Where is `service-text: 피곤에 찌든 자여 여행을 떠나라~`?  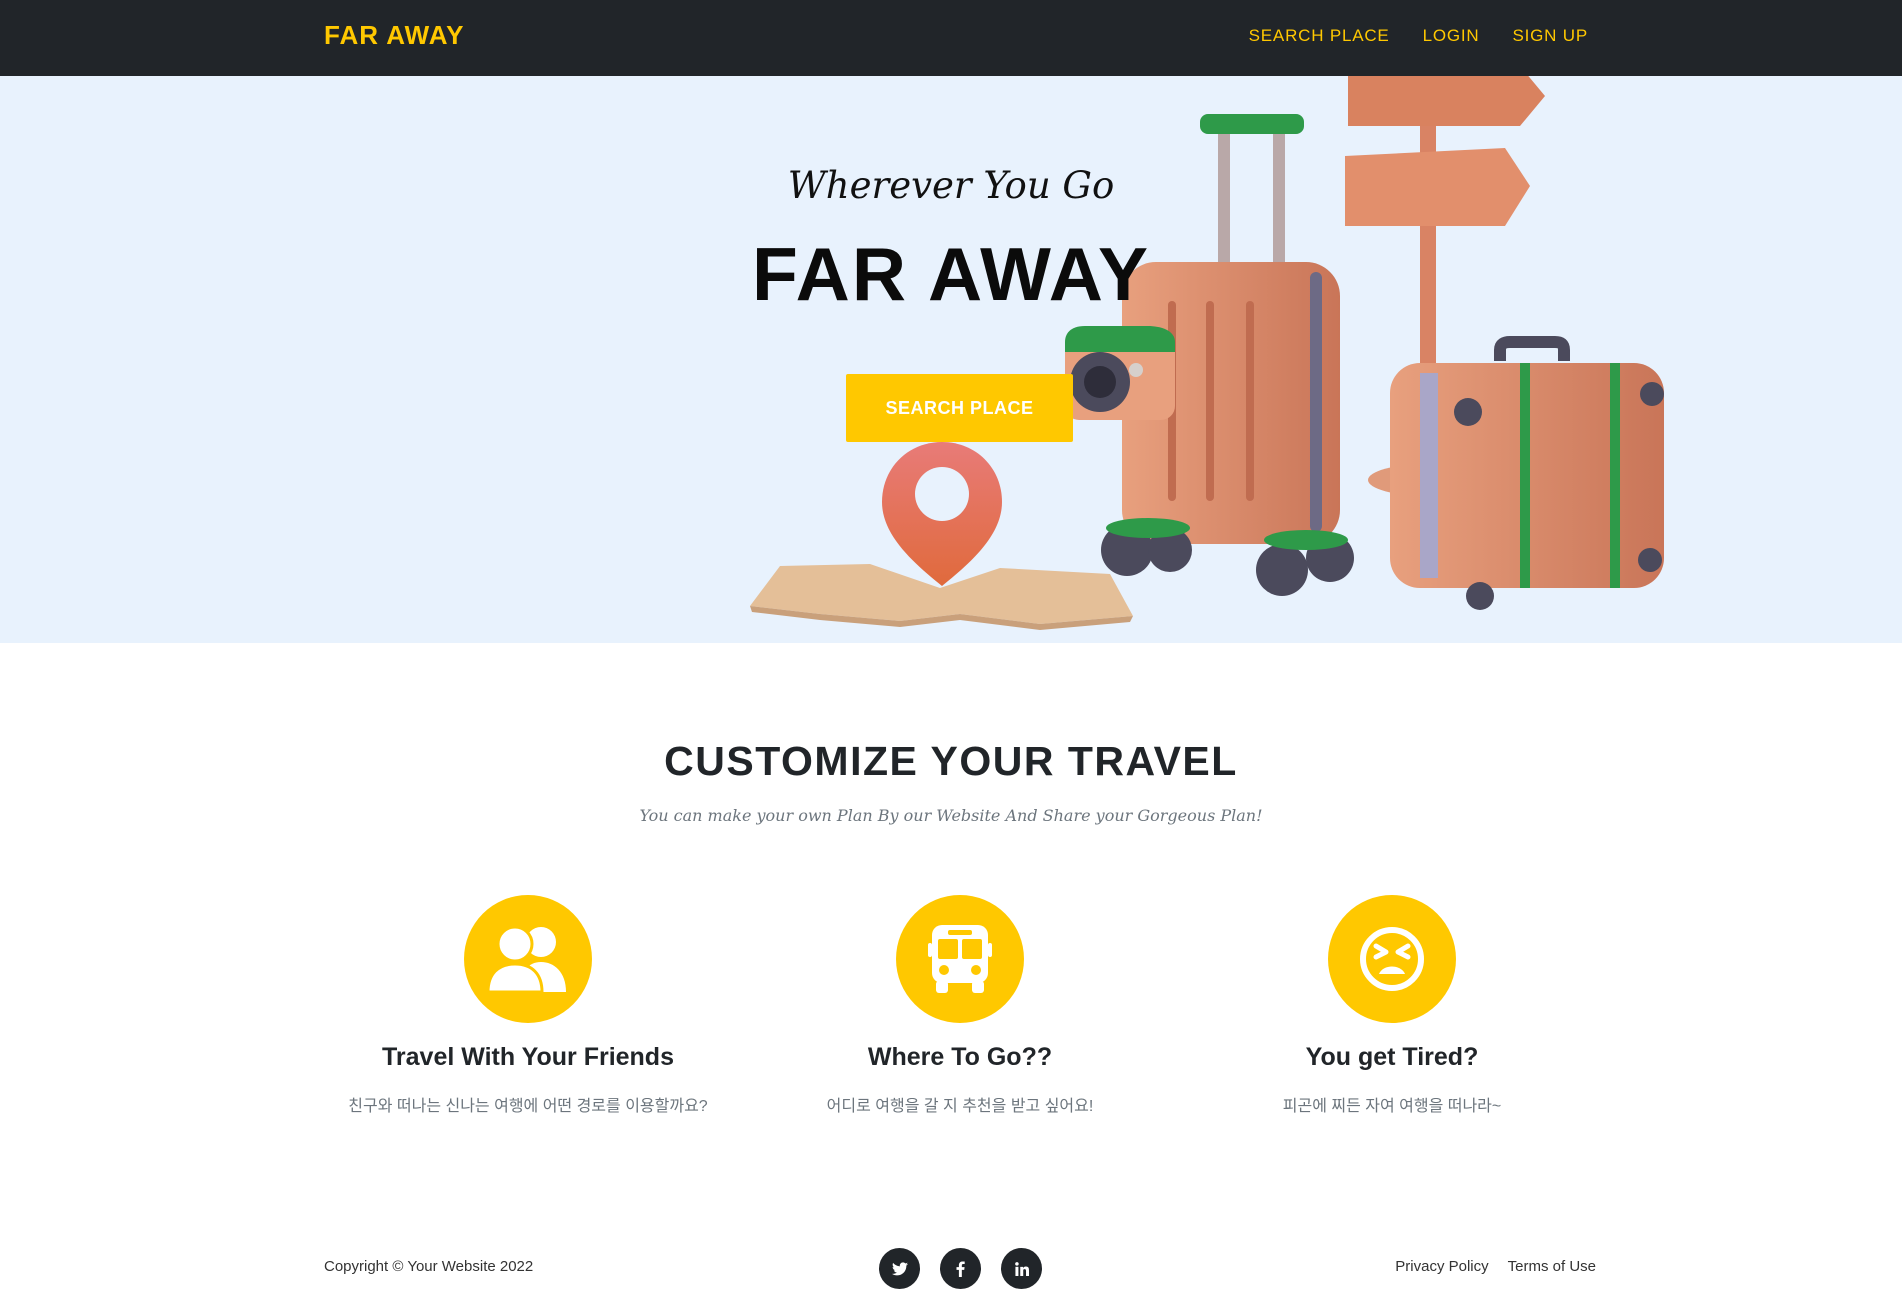
service-text: 피곤에 찌든 자여 여행을 떠나라~ is located at coordinates (1392, 1106).